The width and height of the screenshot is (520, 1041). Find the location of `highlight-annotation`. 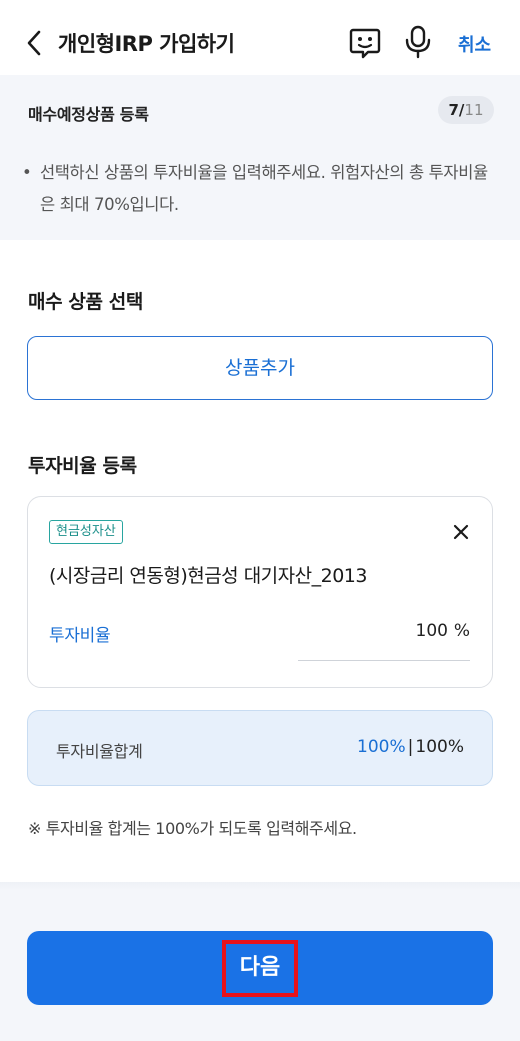

highlight-annotation is located at coordinates (260, 968).